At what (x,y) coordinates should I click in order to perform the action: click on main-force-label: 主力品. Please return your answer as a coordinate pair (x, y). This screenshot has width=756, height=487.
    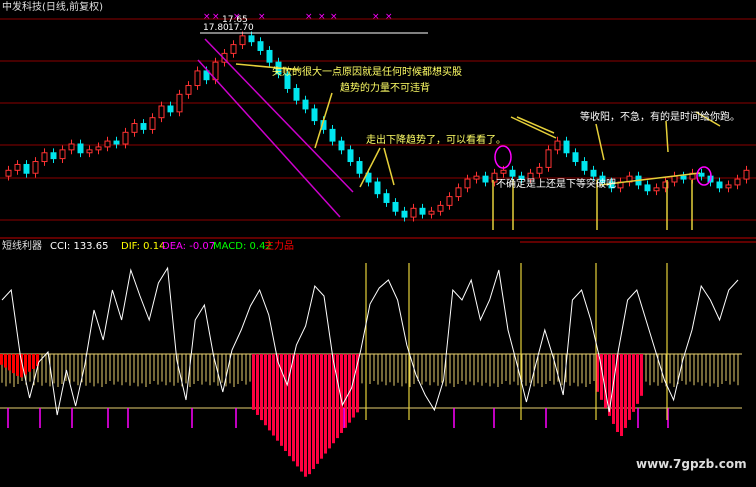
    Looking at the image, I should click on (279, 246).